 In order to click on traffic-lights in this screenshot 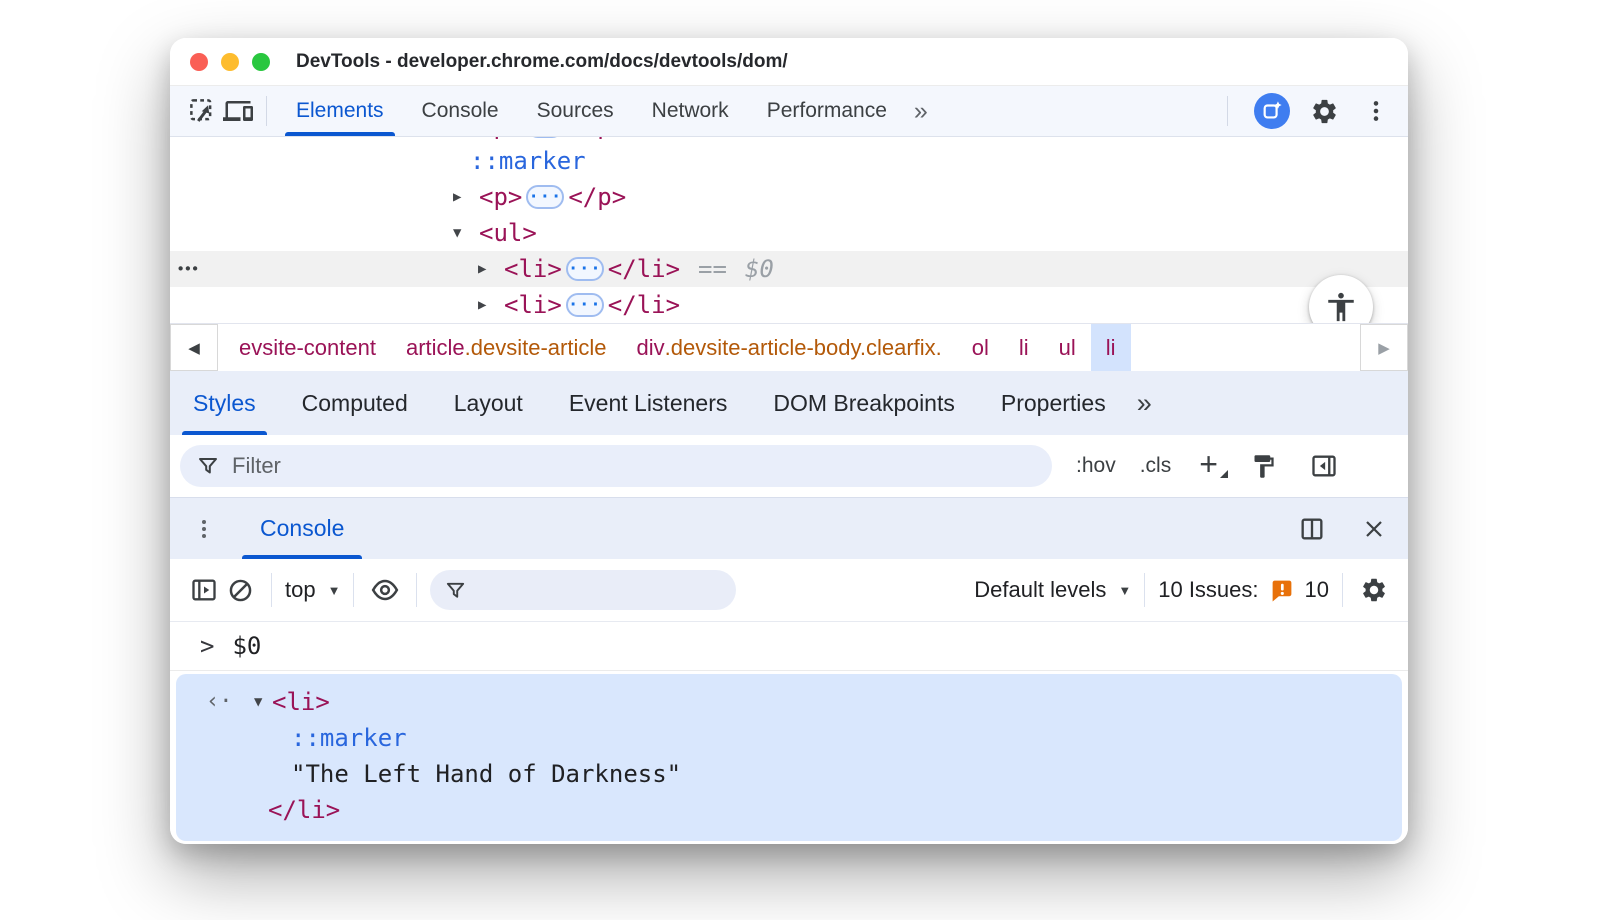, I will do `click(230, 61)`.